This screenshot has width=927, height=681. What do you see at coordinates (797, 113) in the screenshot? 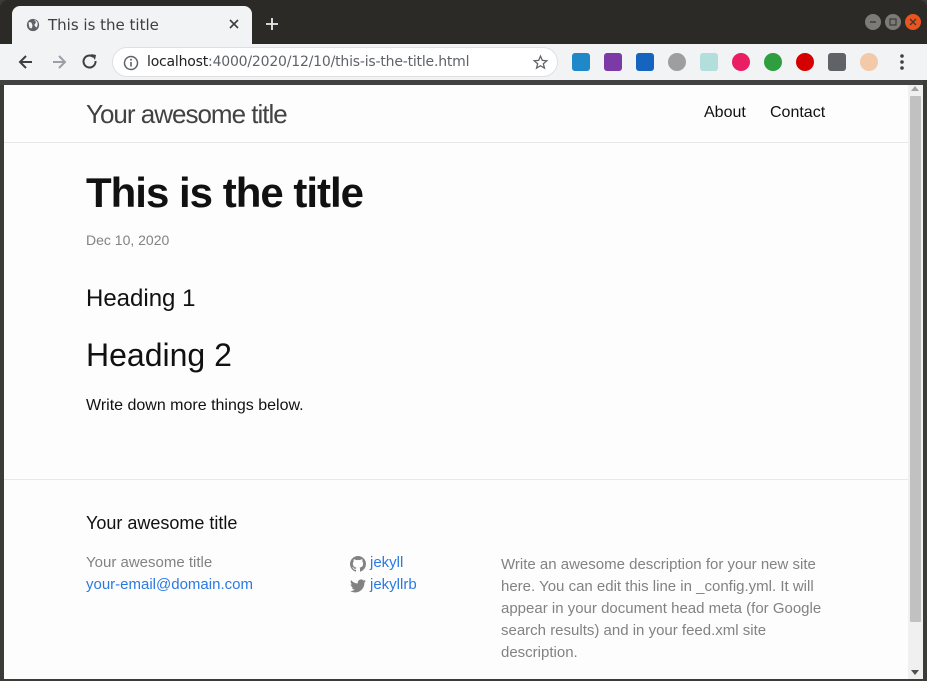
I see `nav-contact-link: Contact` at bounding box center [797, 113].